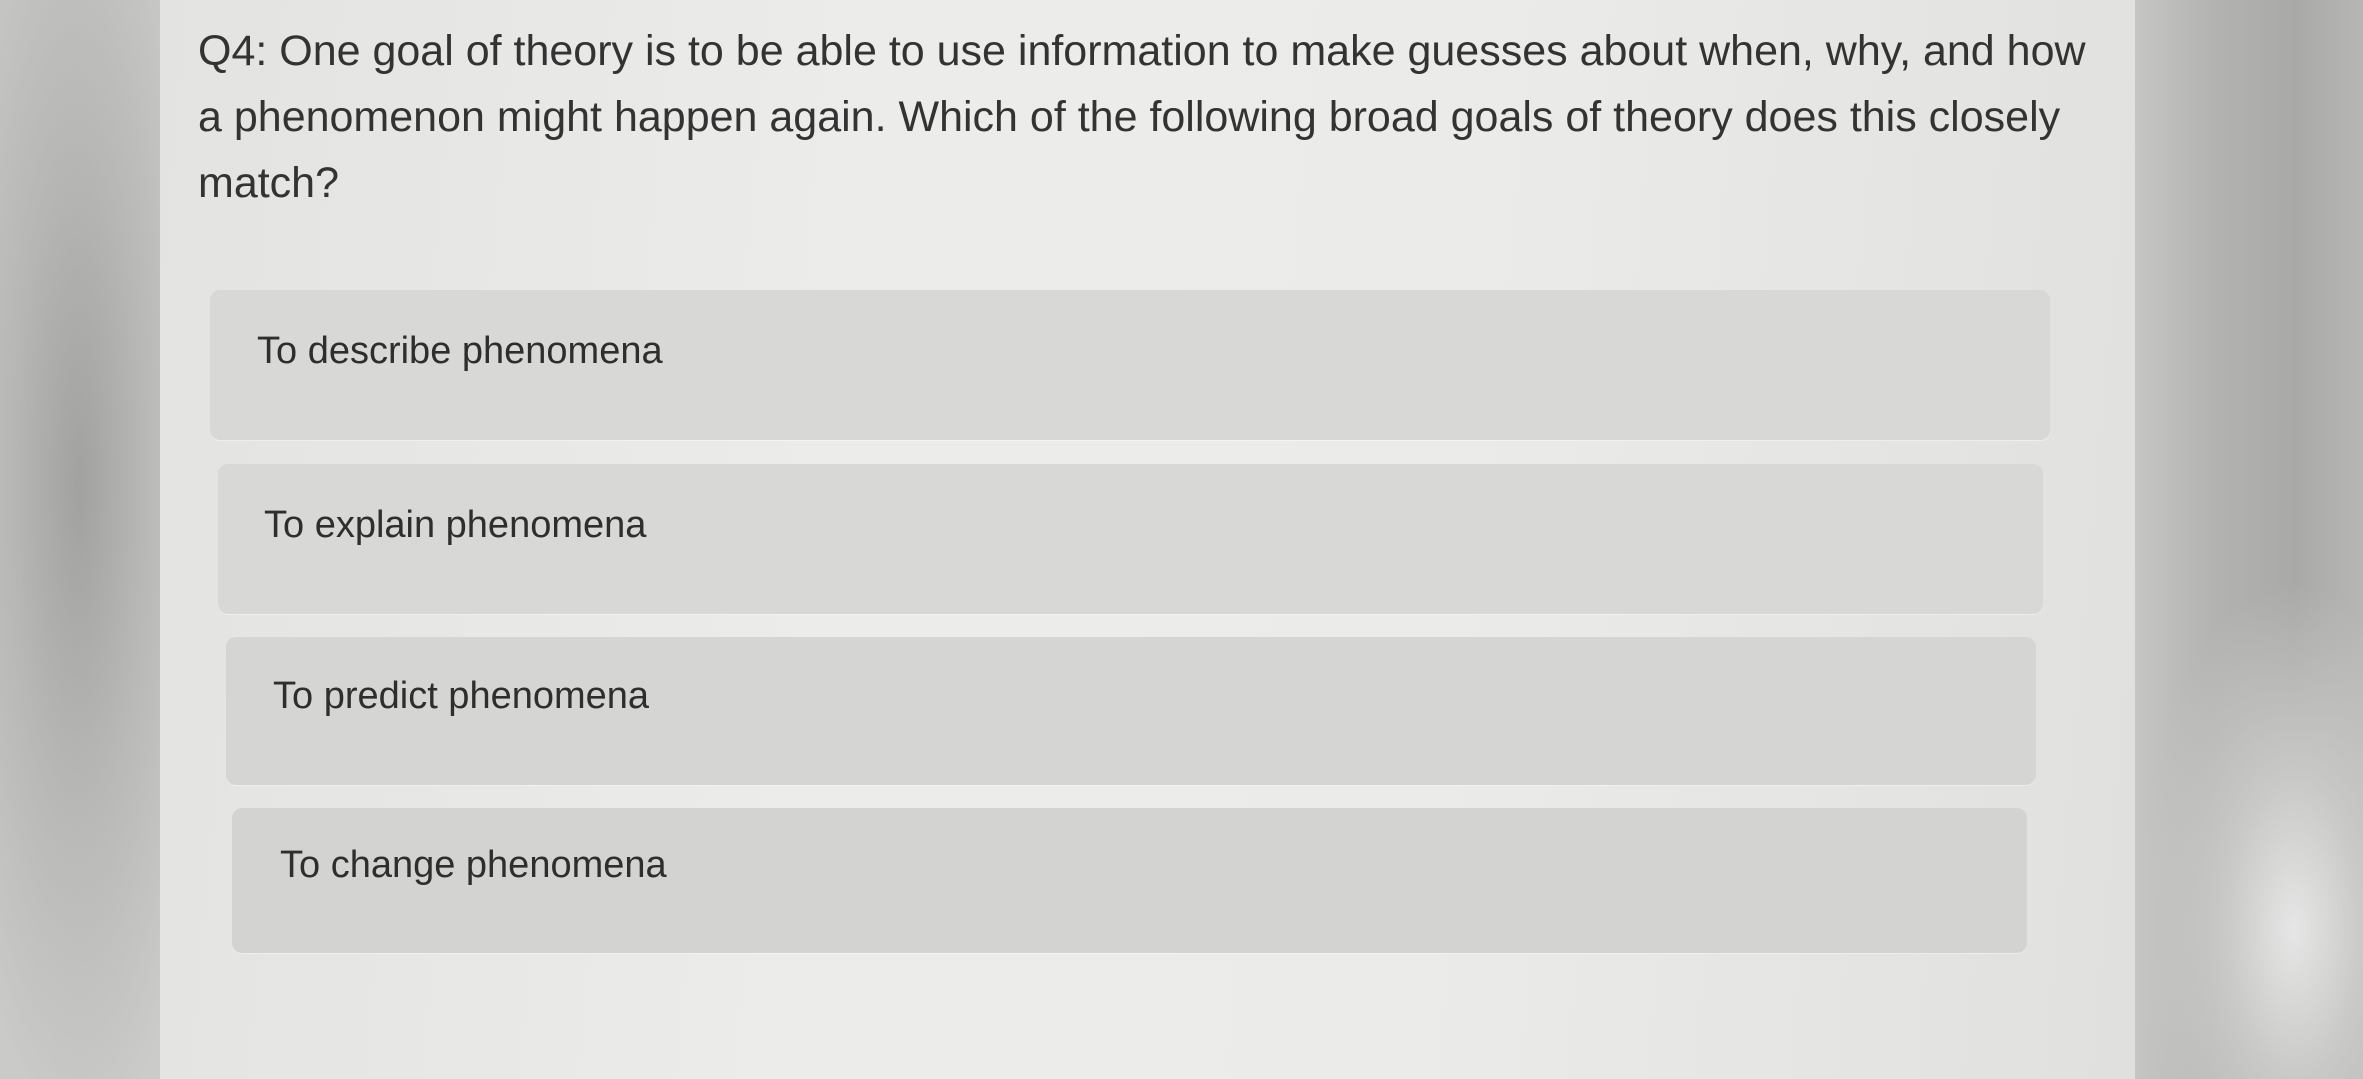 This screenshot has height=1079, width=2363. I want to click on photo-background-right, so click(2248, 539).